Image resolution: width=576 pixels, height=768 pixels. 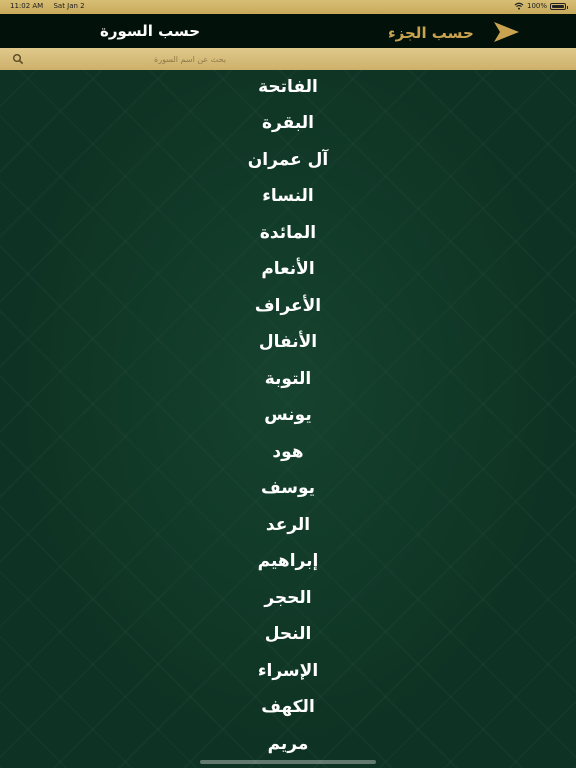 I want to click on surah-item: هود, so click(x=288, y=452).